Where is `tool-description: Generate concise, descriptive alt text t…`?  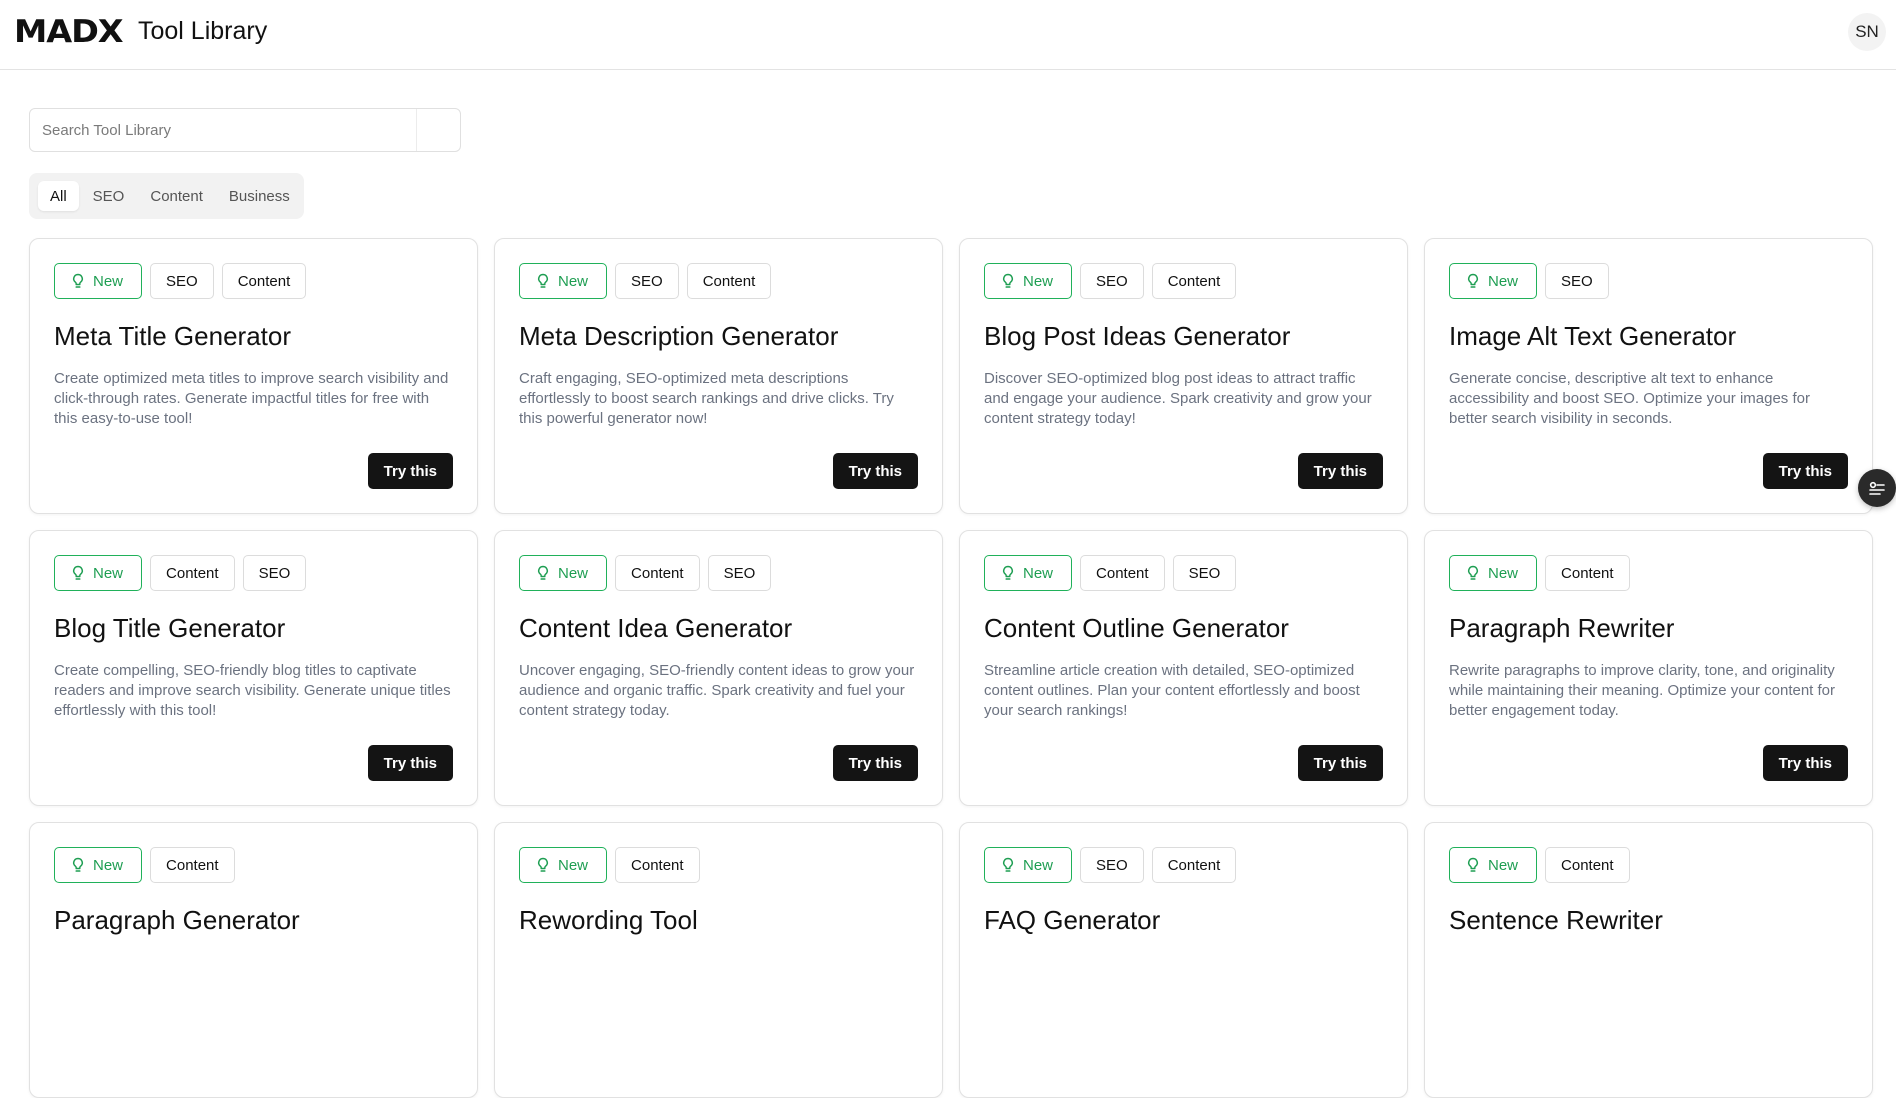 tool-description: Generate concise, descriptive alt text t… is located at coordinates (1629, 398).